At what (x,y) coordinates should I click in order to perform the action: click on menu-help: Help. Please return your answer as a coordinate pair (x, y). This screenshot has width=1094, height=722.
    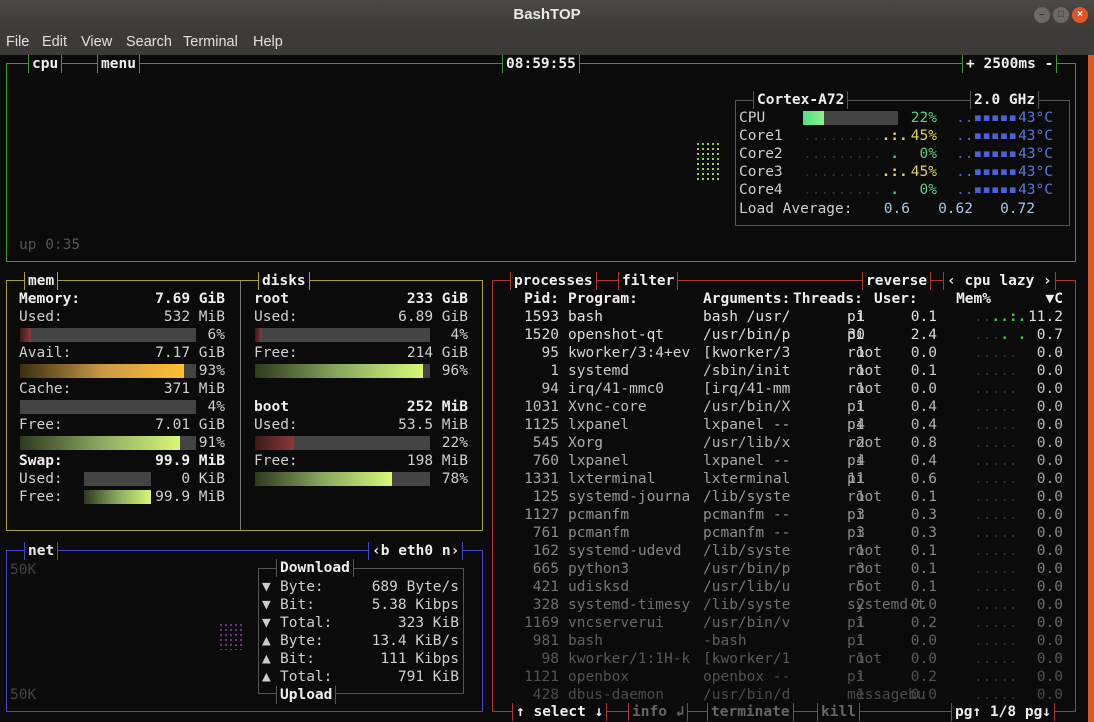
    Looking at the image, I should click on (268, 42).